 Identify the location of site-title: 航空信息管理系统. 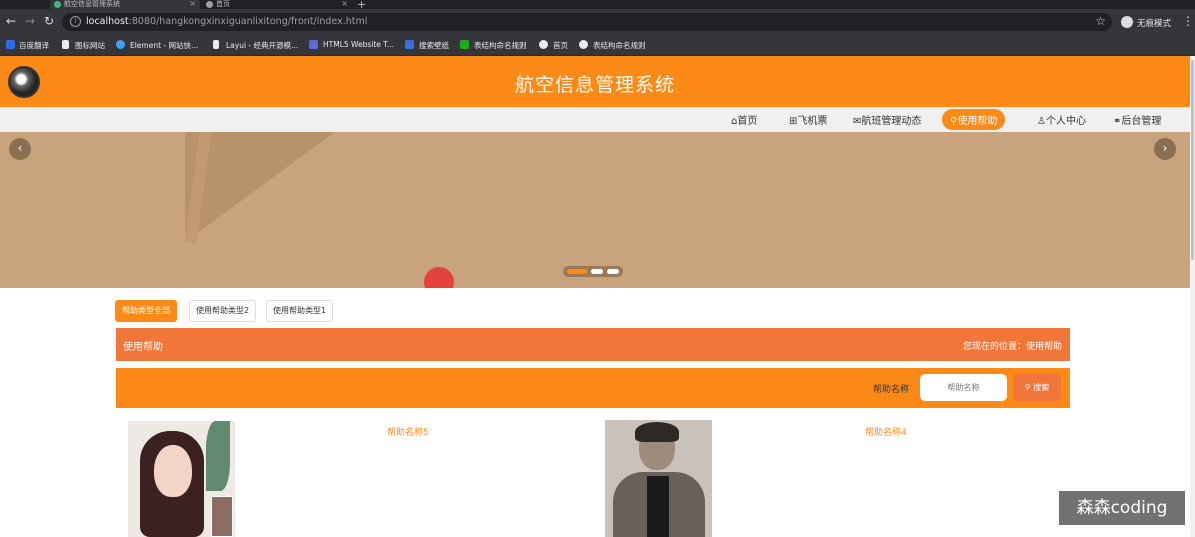
(594, 85).